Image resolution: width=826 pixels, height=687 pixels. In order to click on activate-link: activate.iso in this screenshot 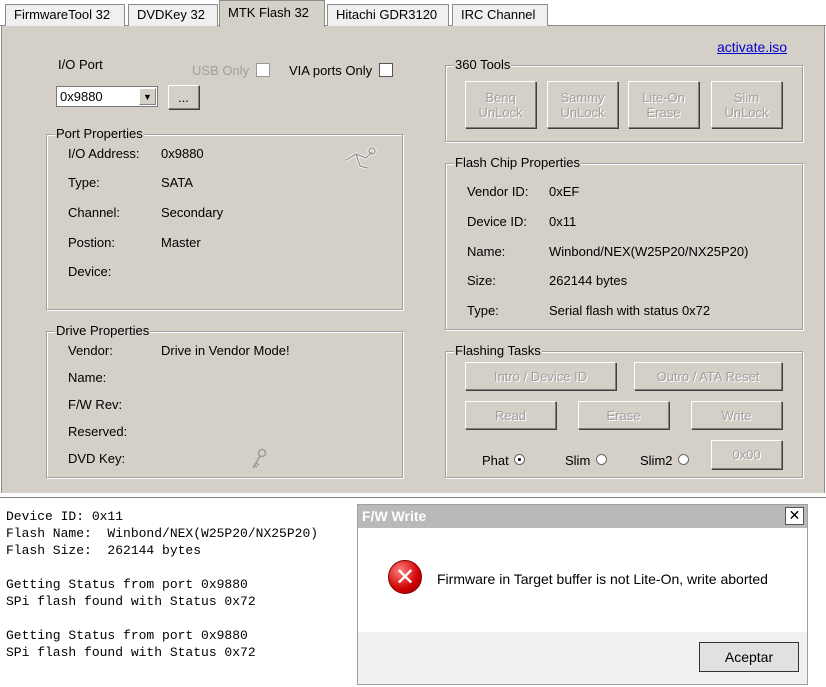, I will do `click(752, 47)`.